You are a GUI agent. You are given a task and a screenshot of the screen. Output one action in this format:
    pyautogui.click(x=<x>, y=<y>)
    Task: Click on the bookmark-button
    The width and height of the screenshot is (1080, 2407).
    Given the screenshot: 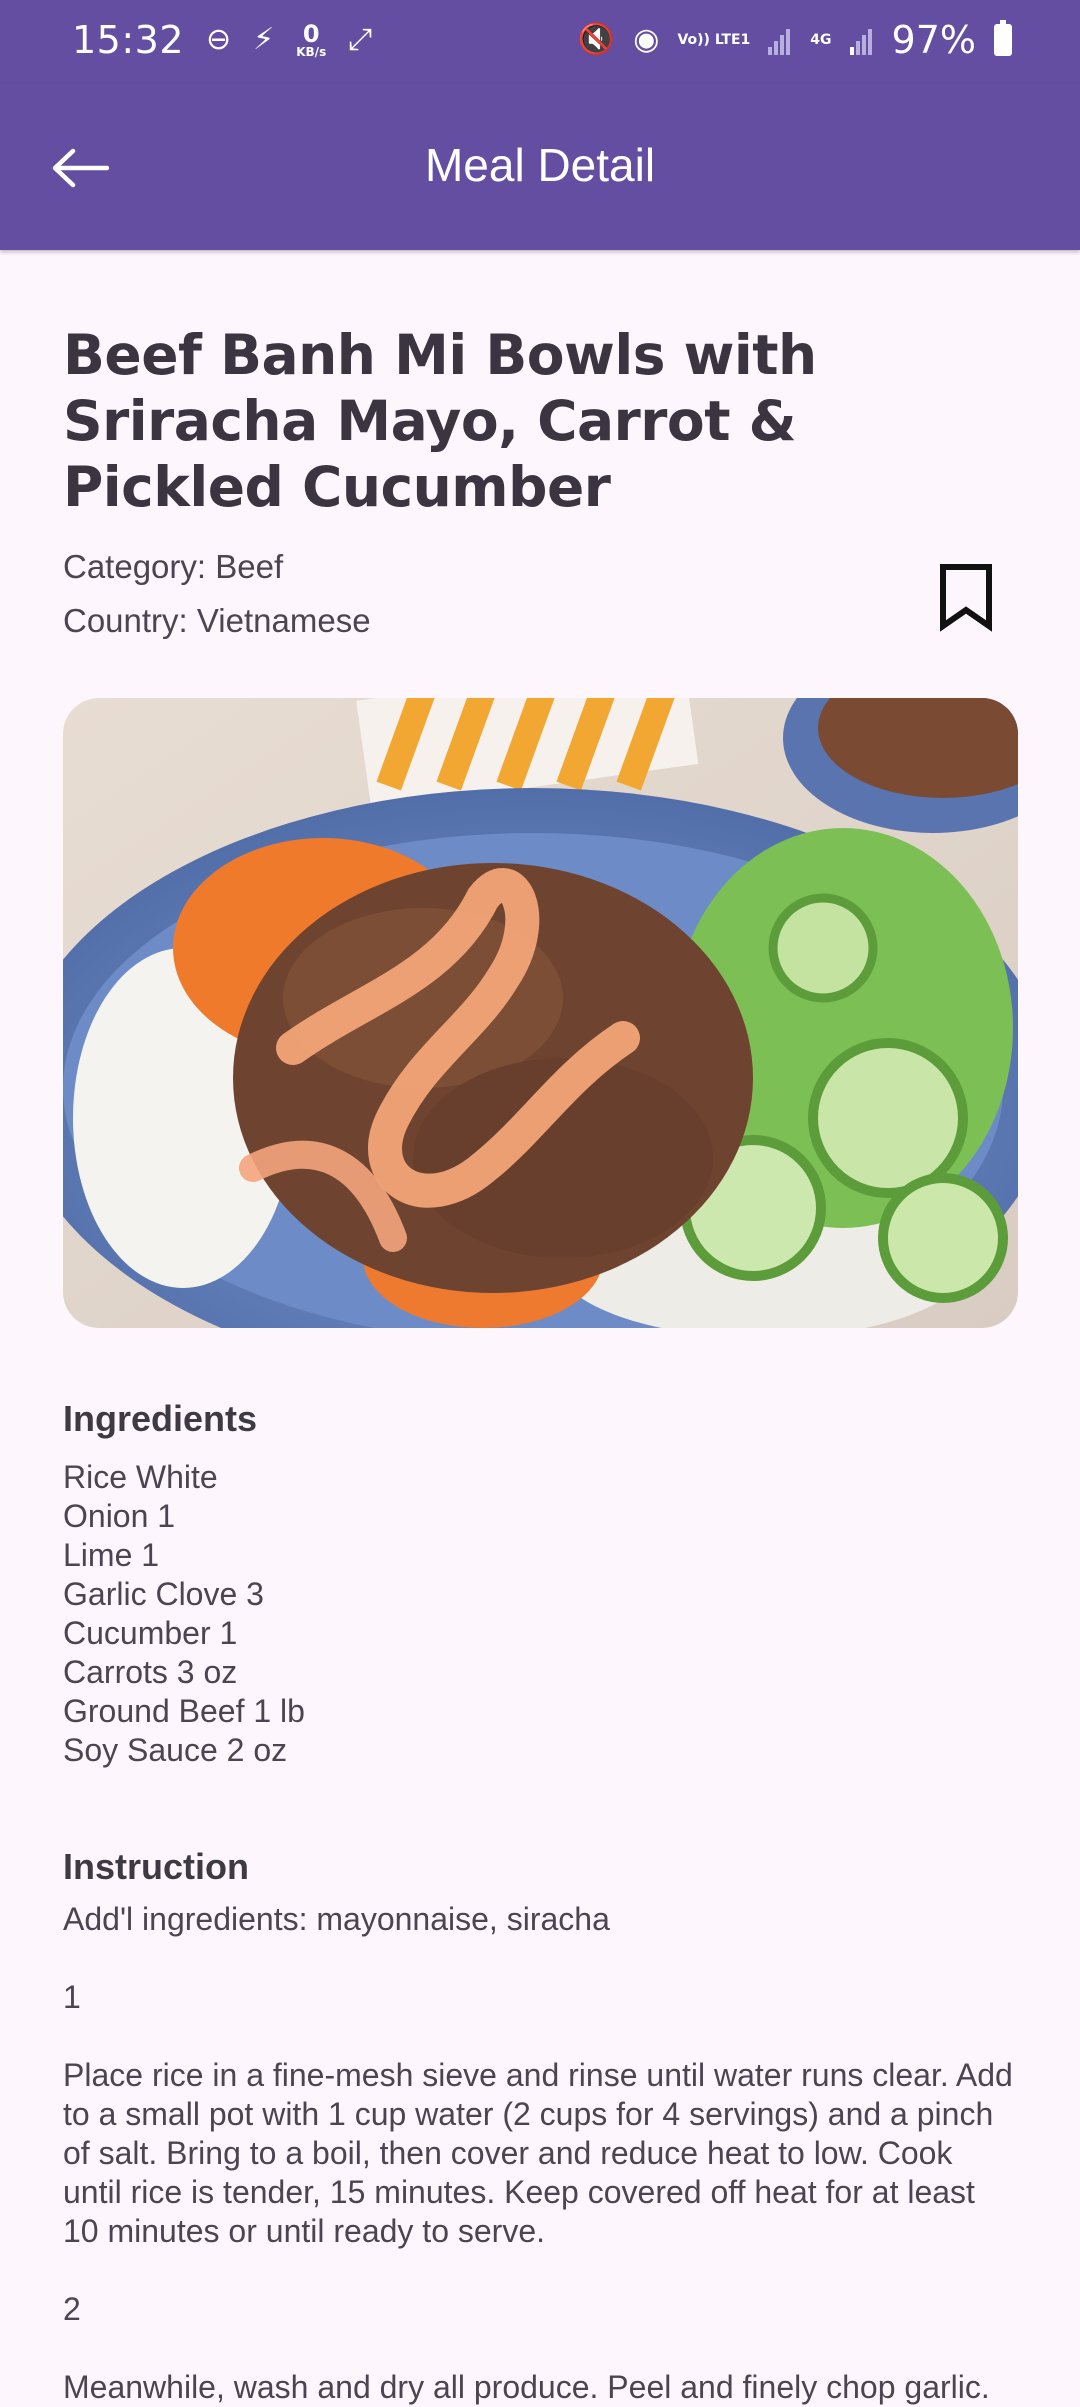 What is the action you would take?
    pyautogui.click(x=966, y=597)
    